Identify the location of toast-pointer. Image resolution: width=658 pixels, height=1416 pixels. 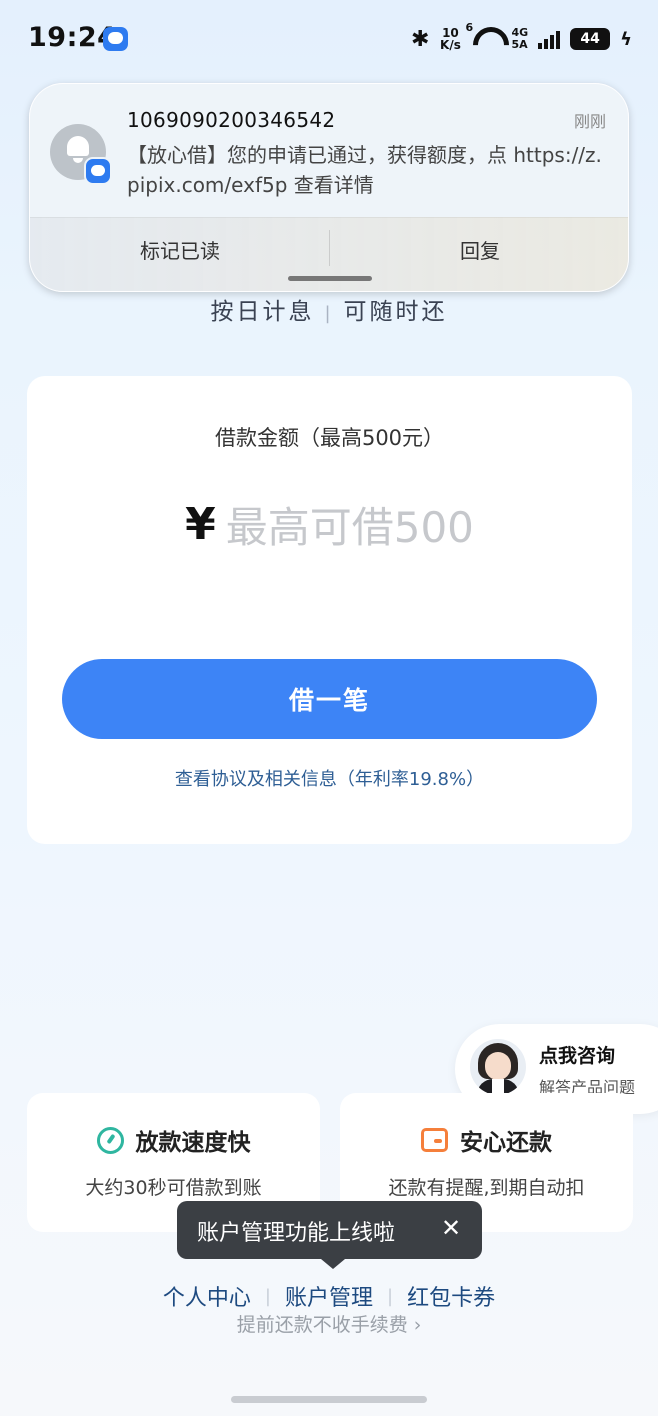
(333, 1264).